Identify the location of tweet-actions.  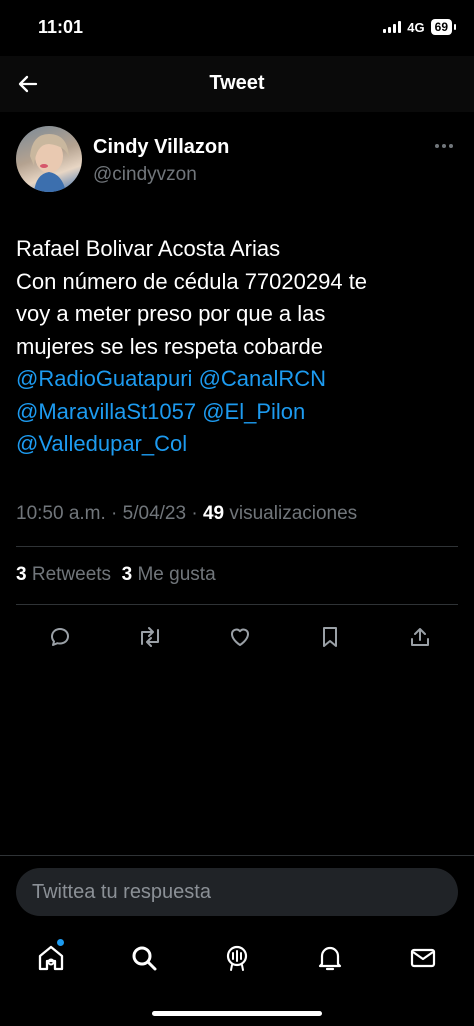
(240, 637).